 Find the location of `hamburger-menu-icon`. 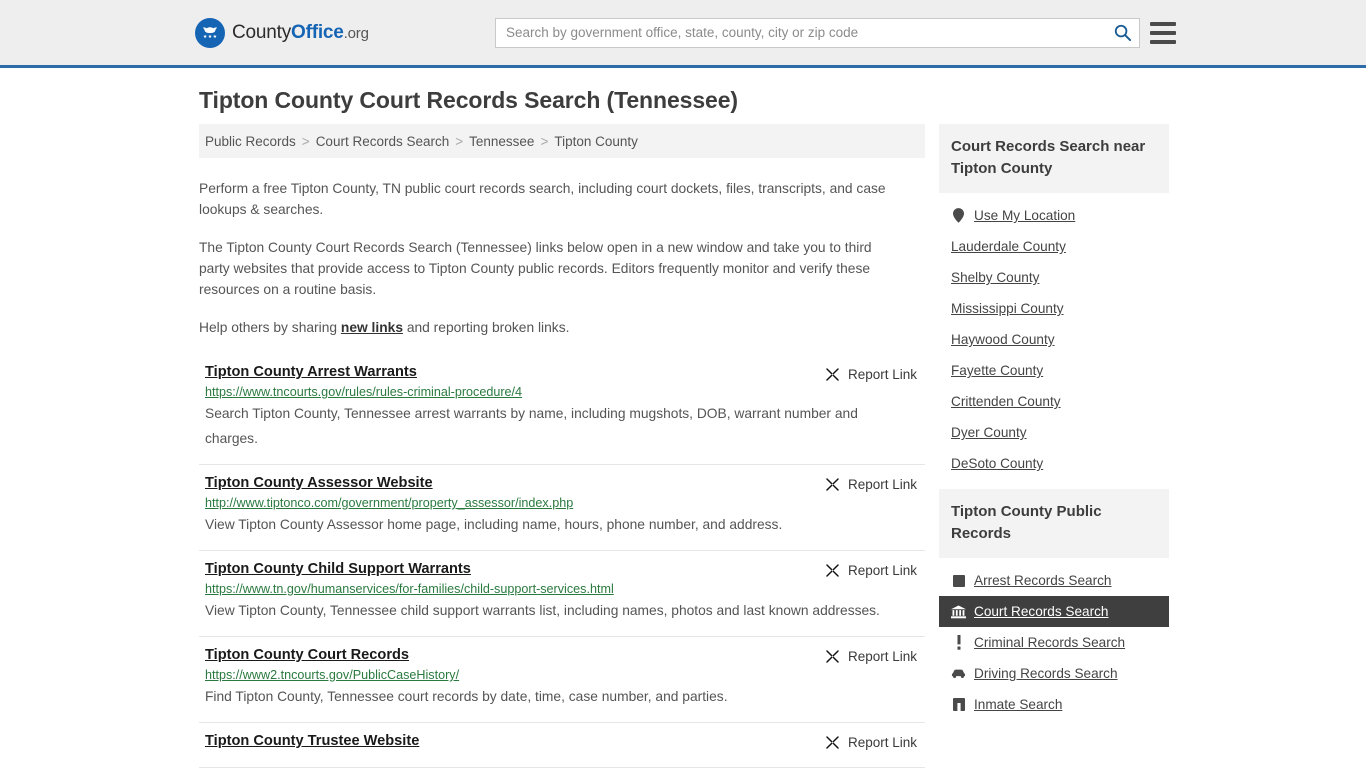

hamburger-menu-icon is located at coordinates (1163, 32).